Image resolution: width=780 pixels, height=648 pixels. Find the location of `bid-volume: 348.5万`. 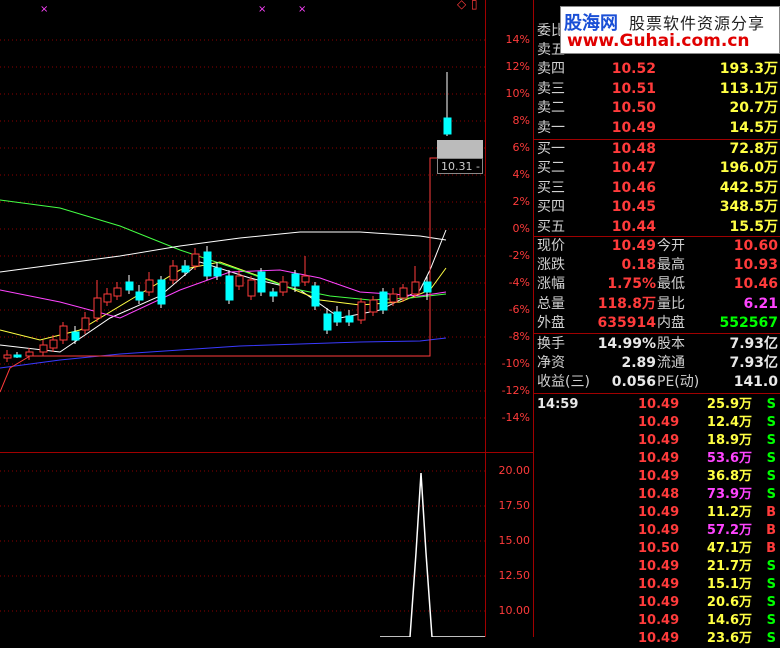

bid-volume: 348.5万 is located at coordinates (748, 207).